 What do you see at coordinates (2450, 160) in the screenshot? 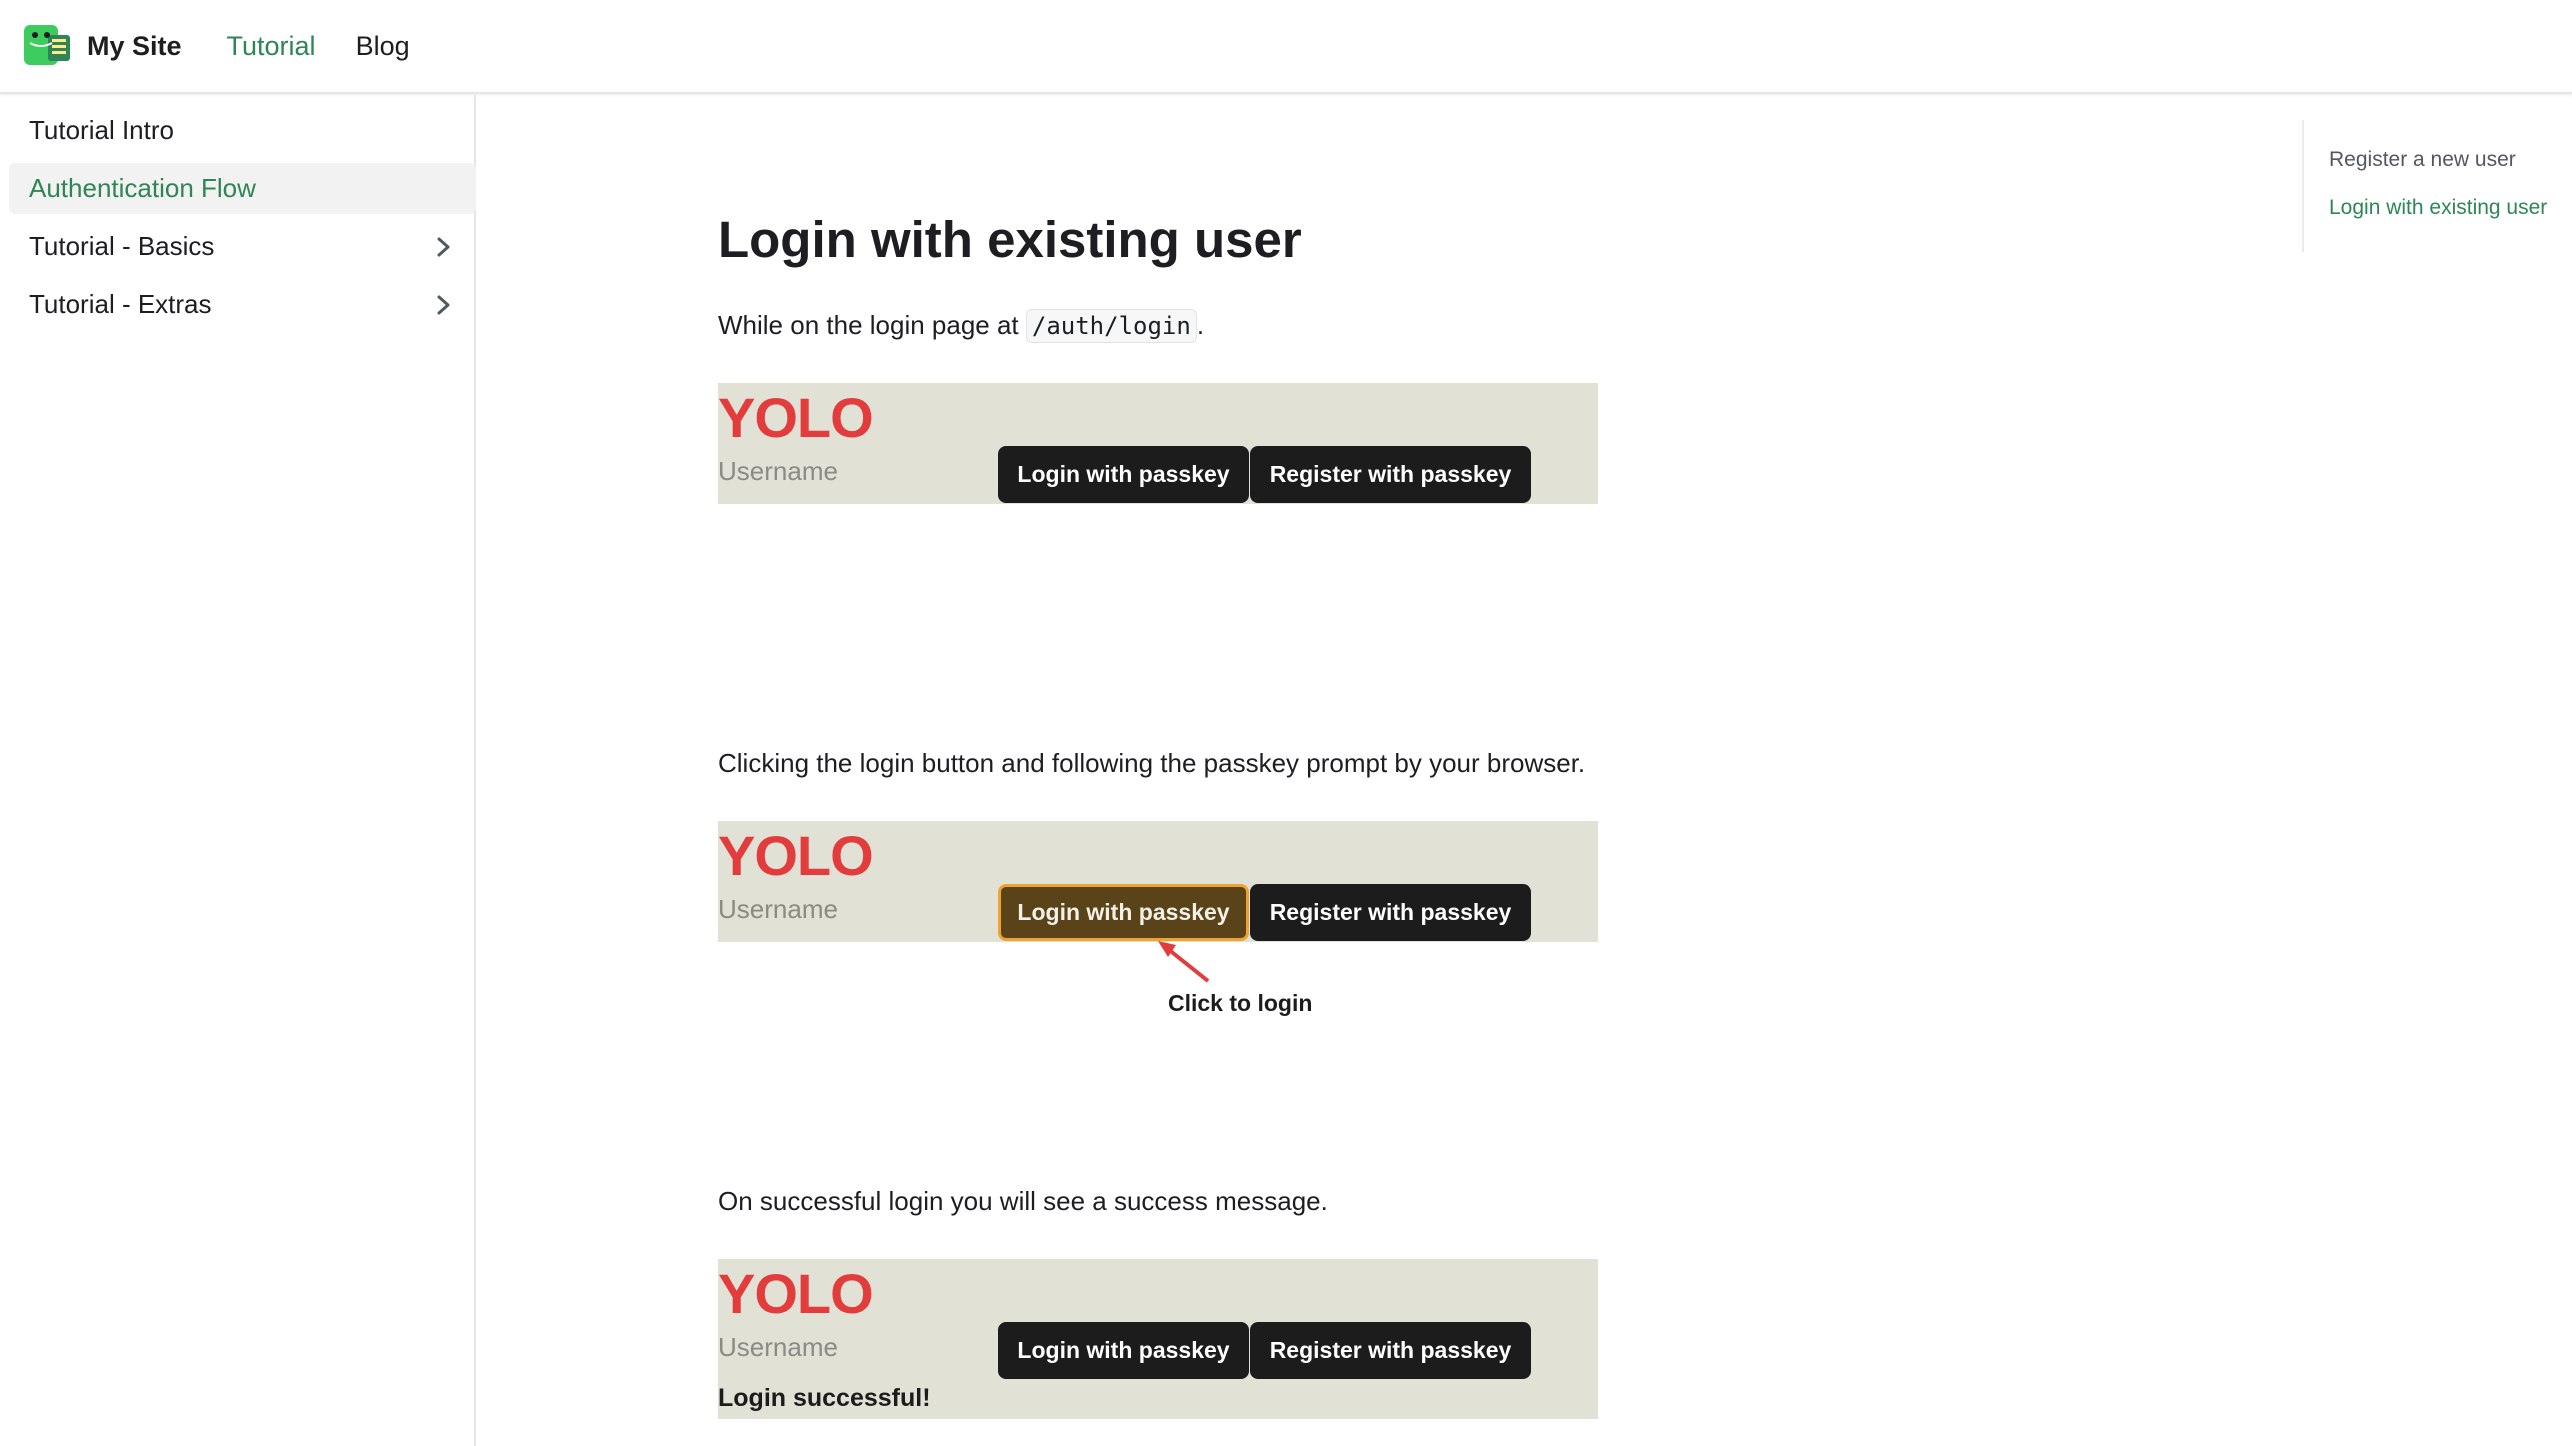
I see `toc-link-register: Register a new user` at bounding box center [2450, 160].